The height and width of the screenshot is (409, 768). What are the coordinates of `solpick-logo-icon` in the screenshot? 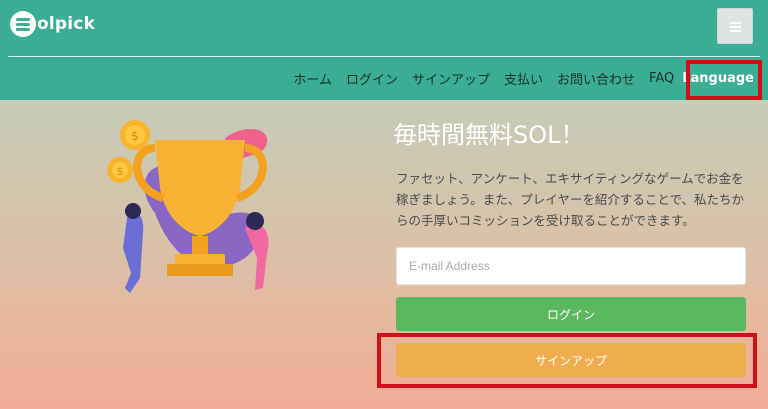 It's located at (23, 24).